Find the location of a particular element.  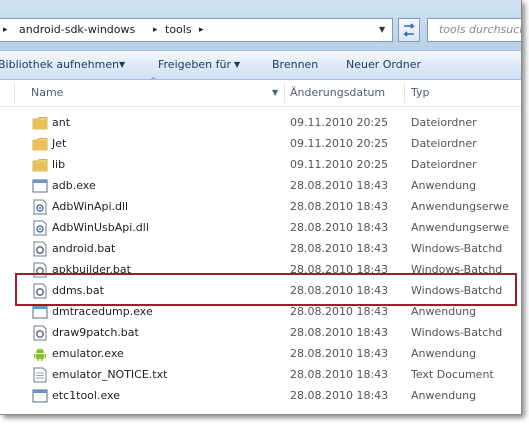

file-row: ant 09.11.2010 20:25 Dateiordner is located at coordinates (260, 122).